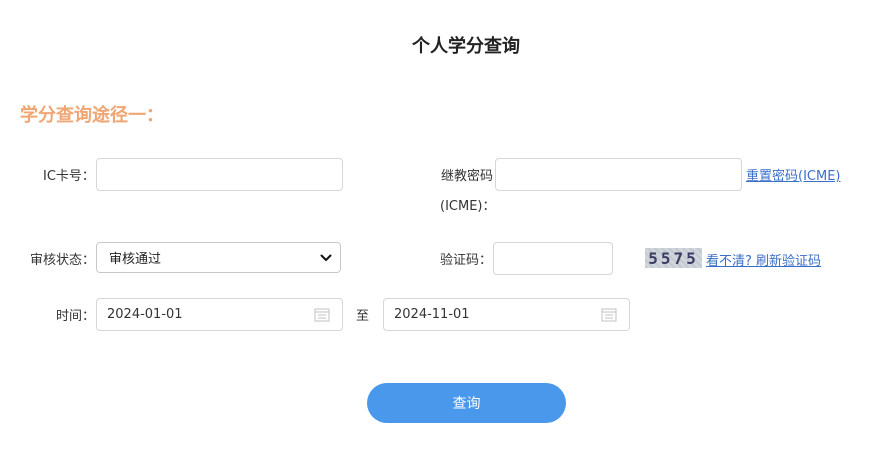  What do you see at coordinates (763, 259) in the screenshot?
I see `refresh-captcha-link: 看不清? 刷新验证码` at bounding box center [763, 259].